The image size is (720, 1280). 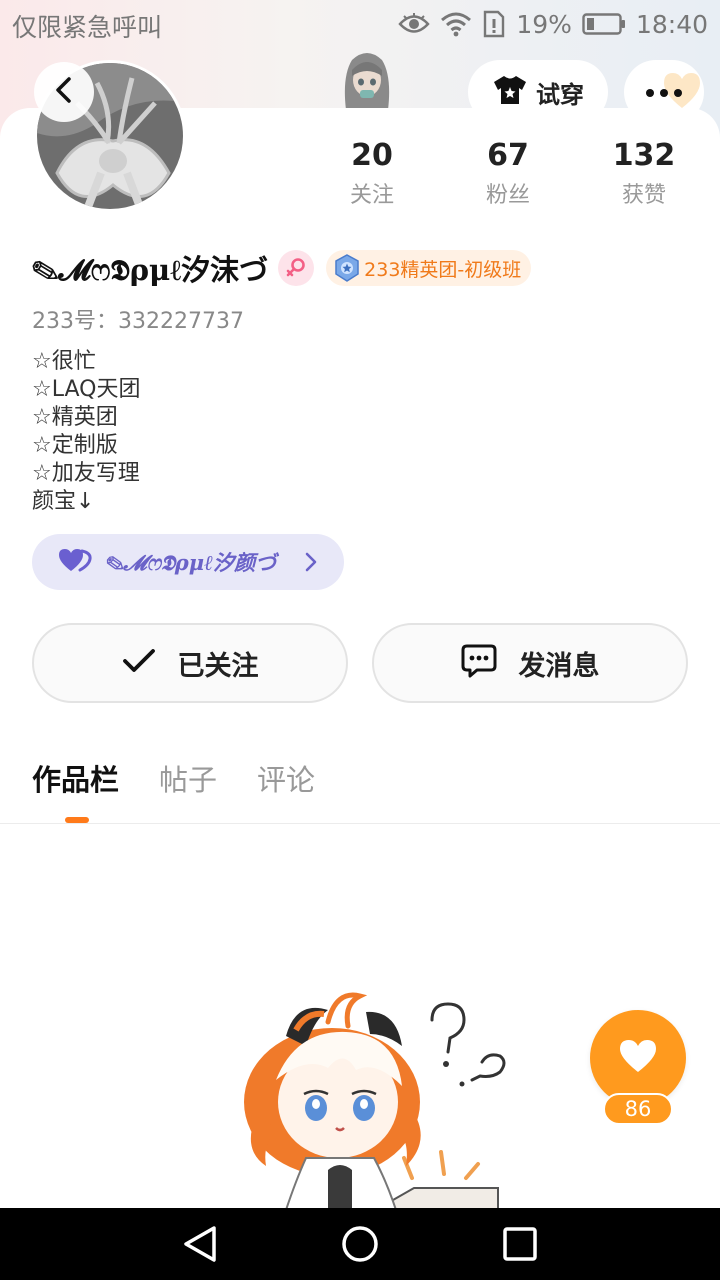 What do you see at coordinates (372, 155) in the screenshot?
I see `following-count: 20` at bounding box center [372, 155].